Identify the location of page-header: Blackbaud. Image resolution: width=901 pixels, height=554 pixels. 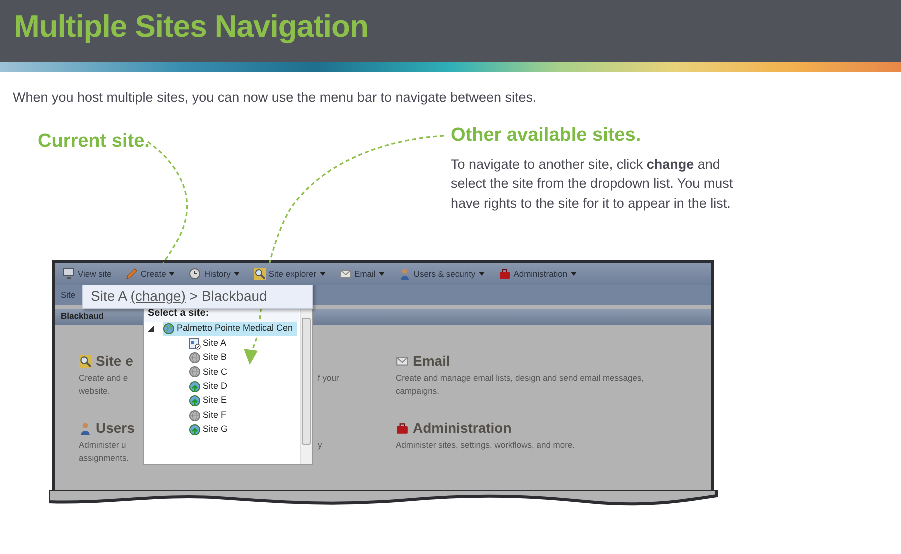
(82, 316).